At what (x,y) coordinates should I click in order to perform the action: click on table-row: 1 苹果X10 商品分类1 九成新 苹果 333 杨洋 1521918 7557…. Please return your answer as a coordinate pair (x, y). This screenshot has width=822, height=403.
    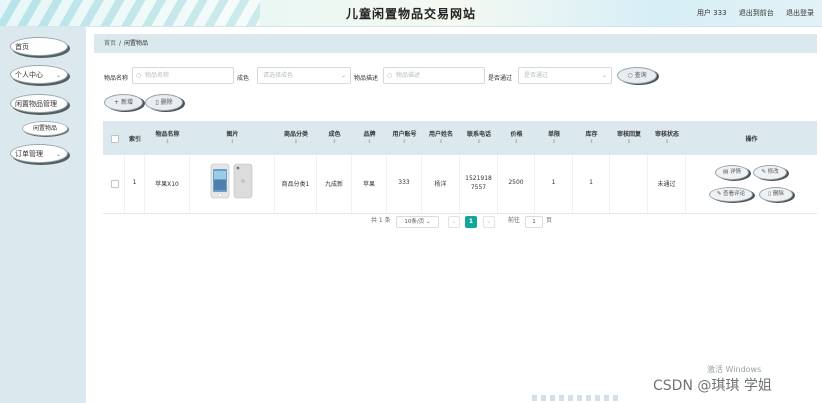
    Looking at the image, I should click on (460, 184).